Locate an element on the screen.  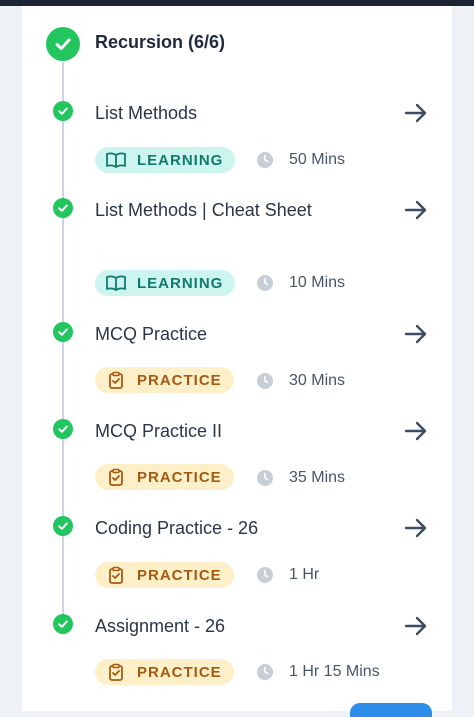
section-title: Recursion (6/6) is located at coordinates (160, 42).